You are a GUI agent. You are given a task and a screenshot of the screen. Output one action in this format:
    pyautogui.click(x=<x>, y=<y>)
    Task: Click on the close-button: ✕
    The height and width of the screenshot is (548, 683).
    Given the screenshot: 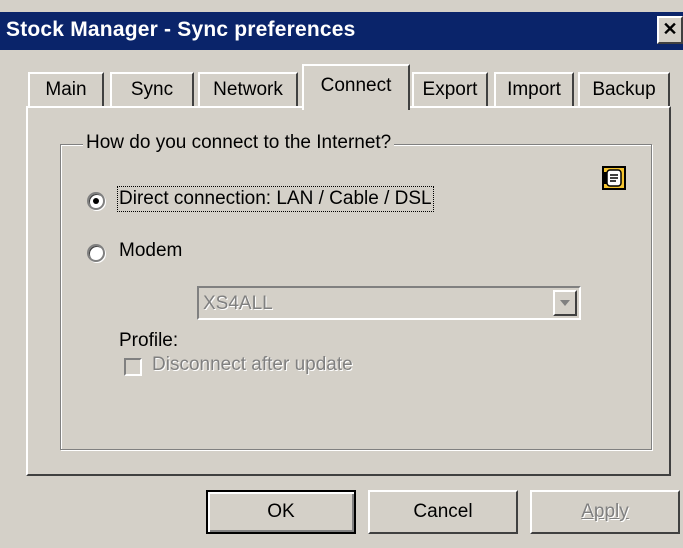 What is the action you would take?
    pyautogui.click(x=670, y=30)
    